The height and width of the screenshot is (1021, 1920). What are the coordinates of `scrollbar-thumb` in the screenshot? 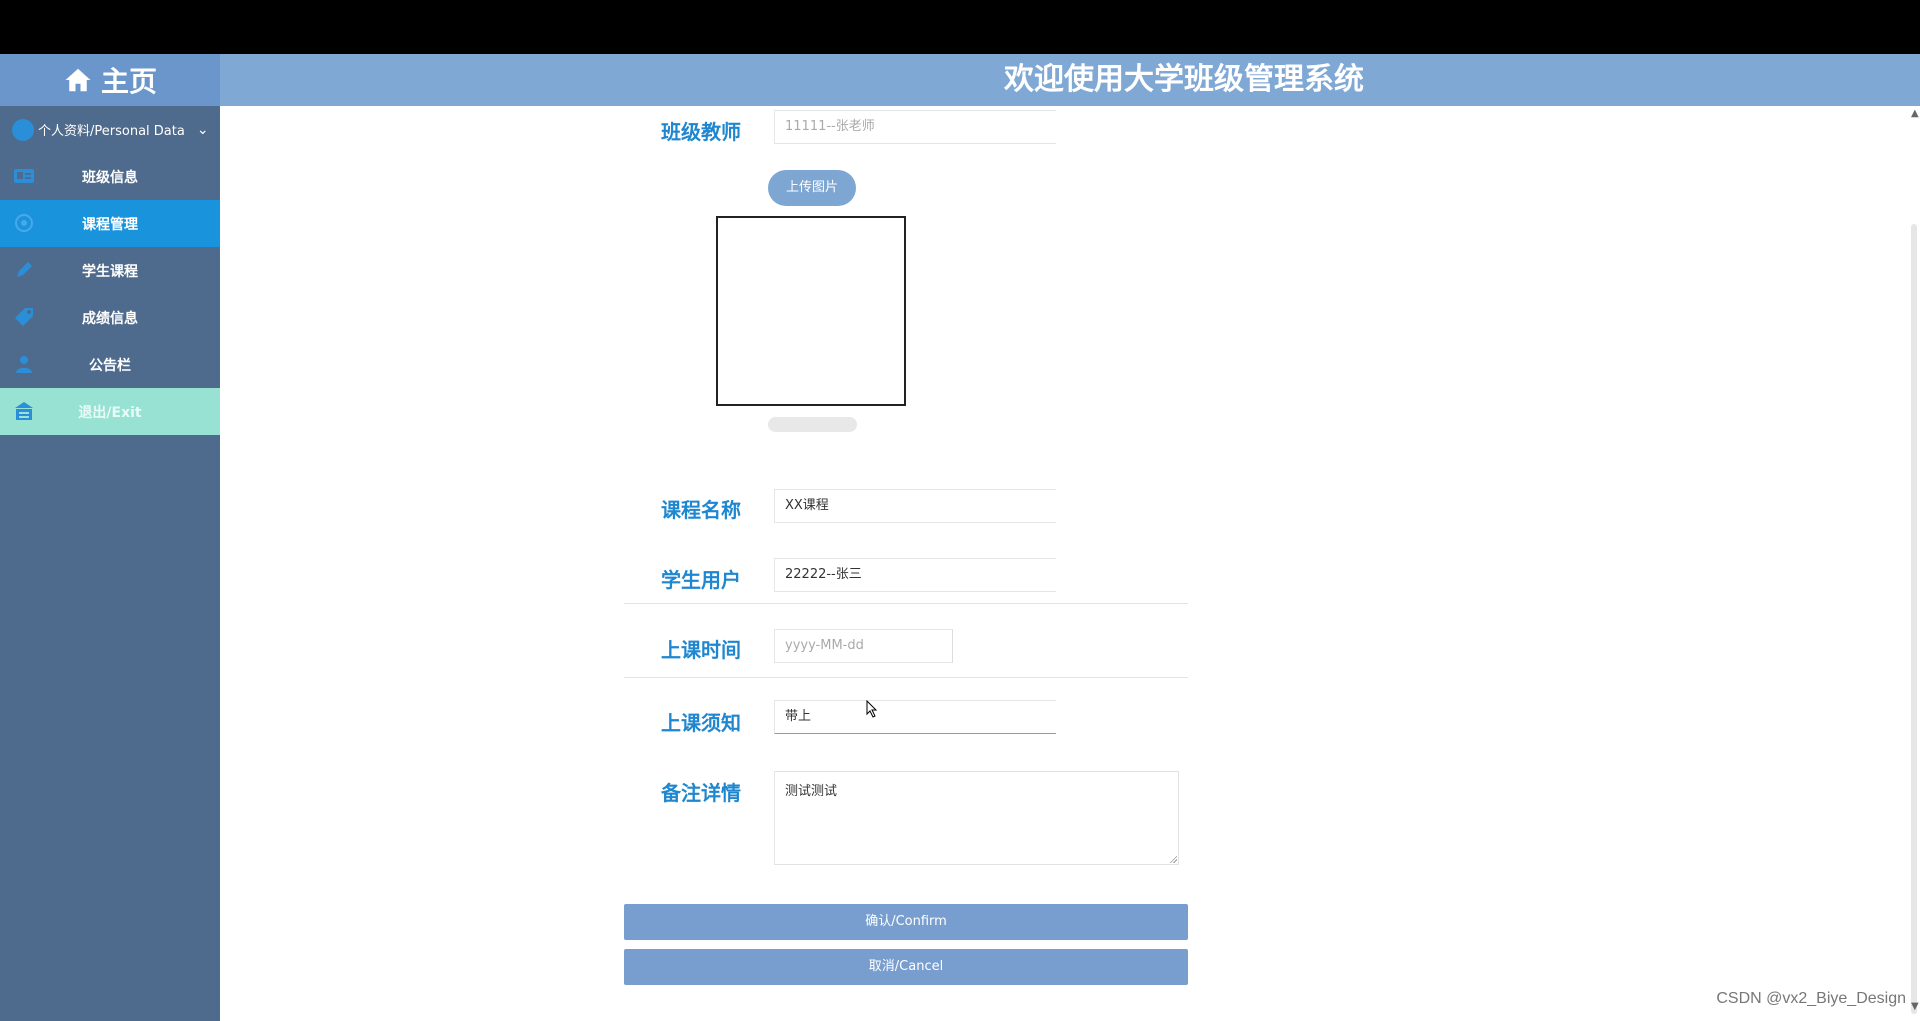 It's located at (1914, 619).